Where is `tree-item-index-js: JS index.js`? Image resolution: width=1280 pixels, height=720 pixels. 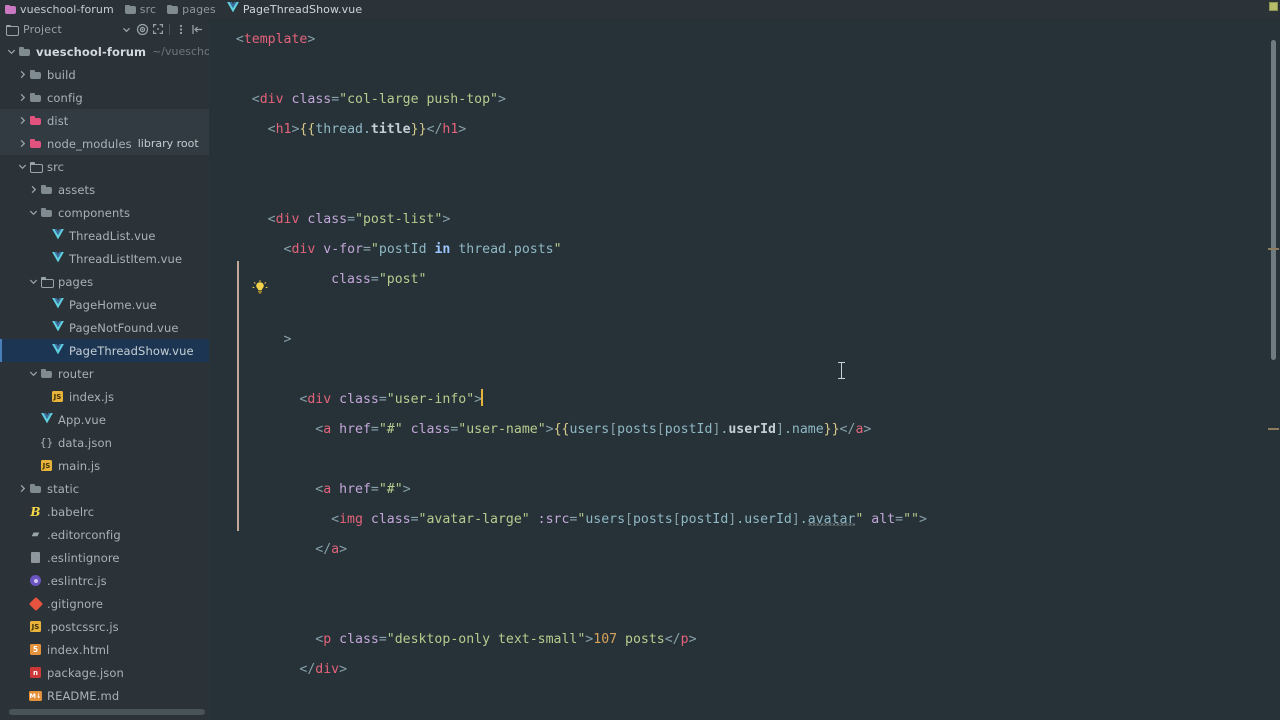
tree-item-index-js: JS index.js is located at coordinates (104, 396).